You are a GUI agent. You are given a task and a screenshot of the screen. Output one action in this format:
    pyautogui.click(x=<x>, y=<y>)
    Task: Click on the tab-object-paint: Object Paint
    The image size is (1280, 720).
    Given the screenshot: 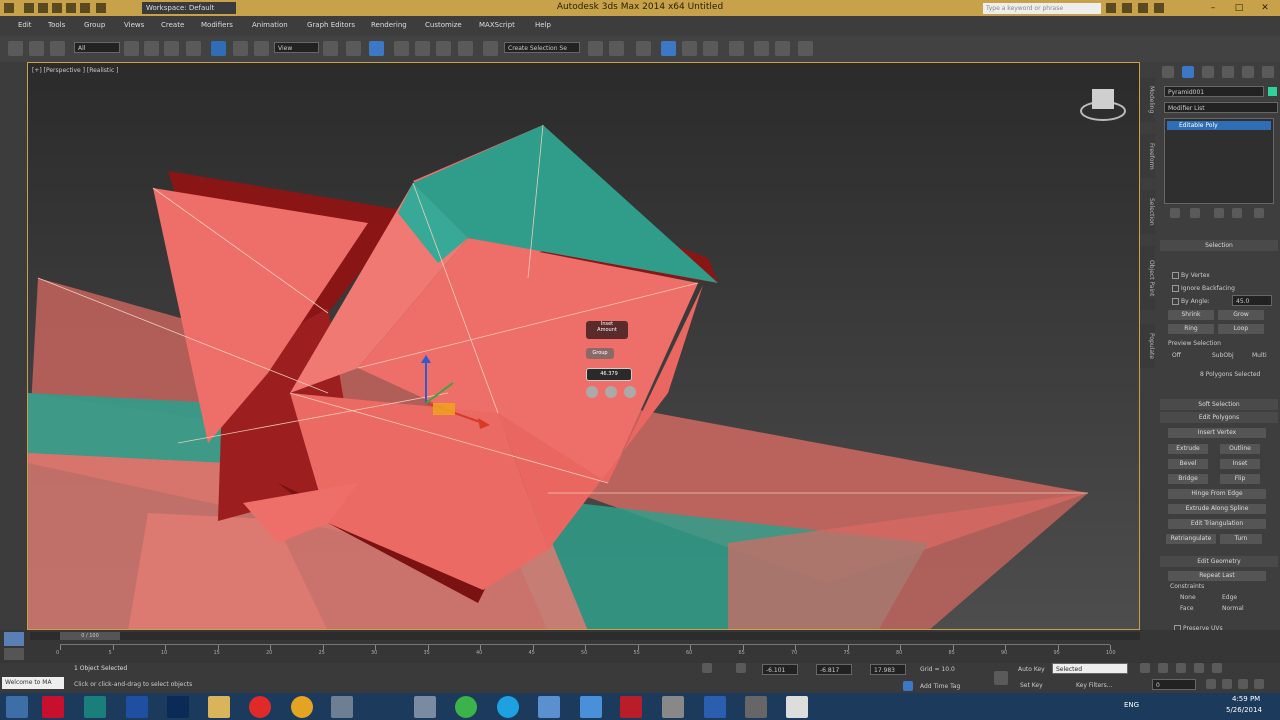 What is the action you would take?
    pyautogui.click(x=1147, y=278)
    